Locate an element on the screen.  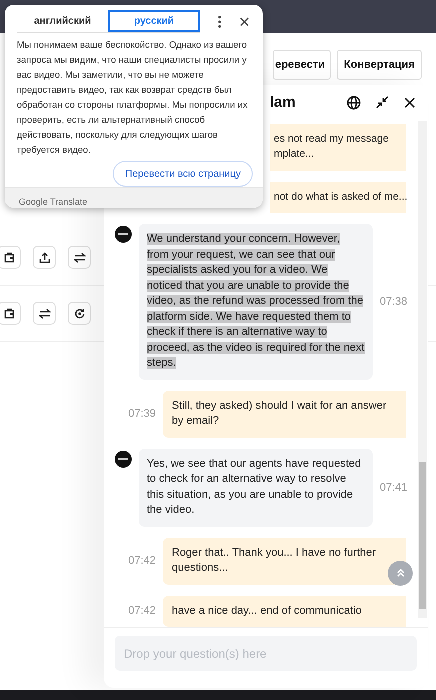
refresh-icon is located at coordinates (80, 314).